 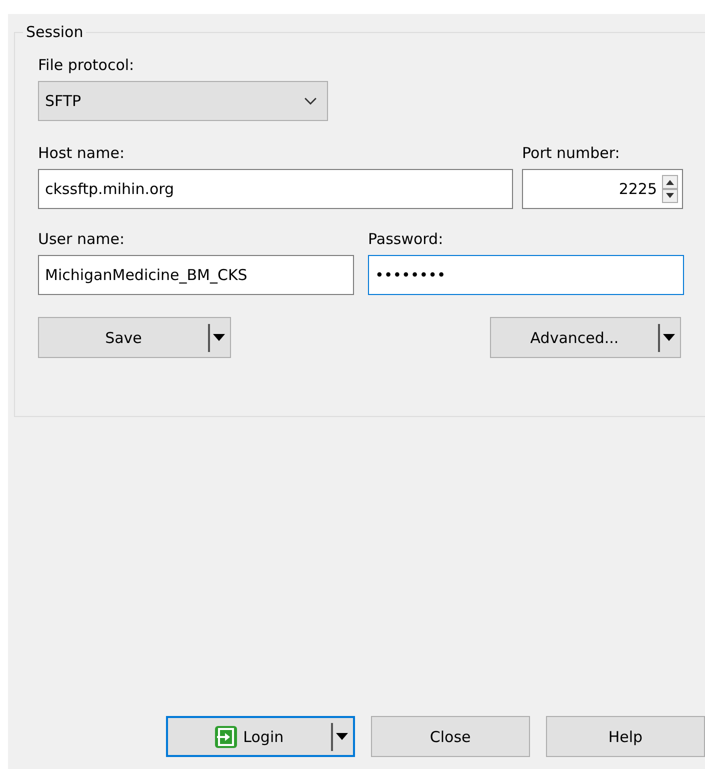 What do you see at coordinates (625, 736) in the screenshot?
I see `dialog-button: Help` at bounding box center [625, 736].